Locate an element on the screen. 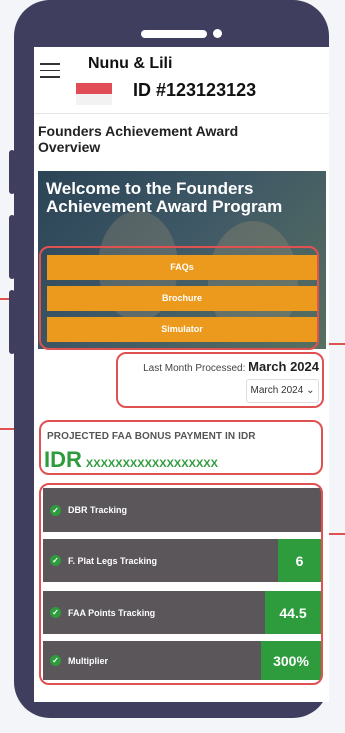 This screenshot has height=733, width=345. highlight-box-processed is located at coordinates (220, 380).